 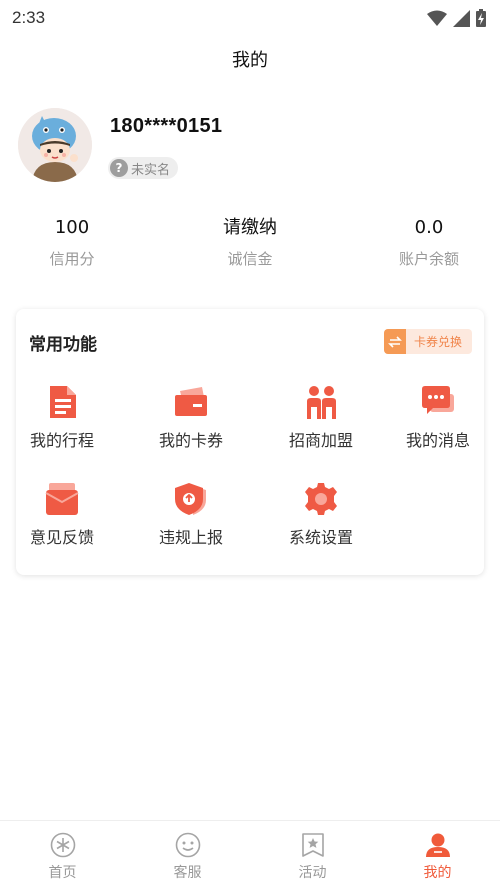 What do you see at coordinates (438, 400) in the screenshot?
I see `message-icon` at bounding box center [438, 400].